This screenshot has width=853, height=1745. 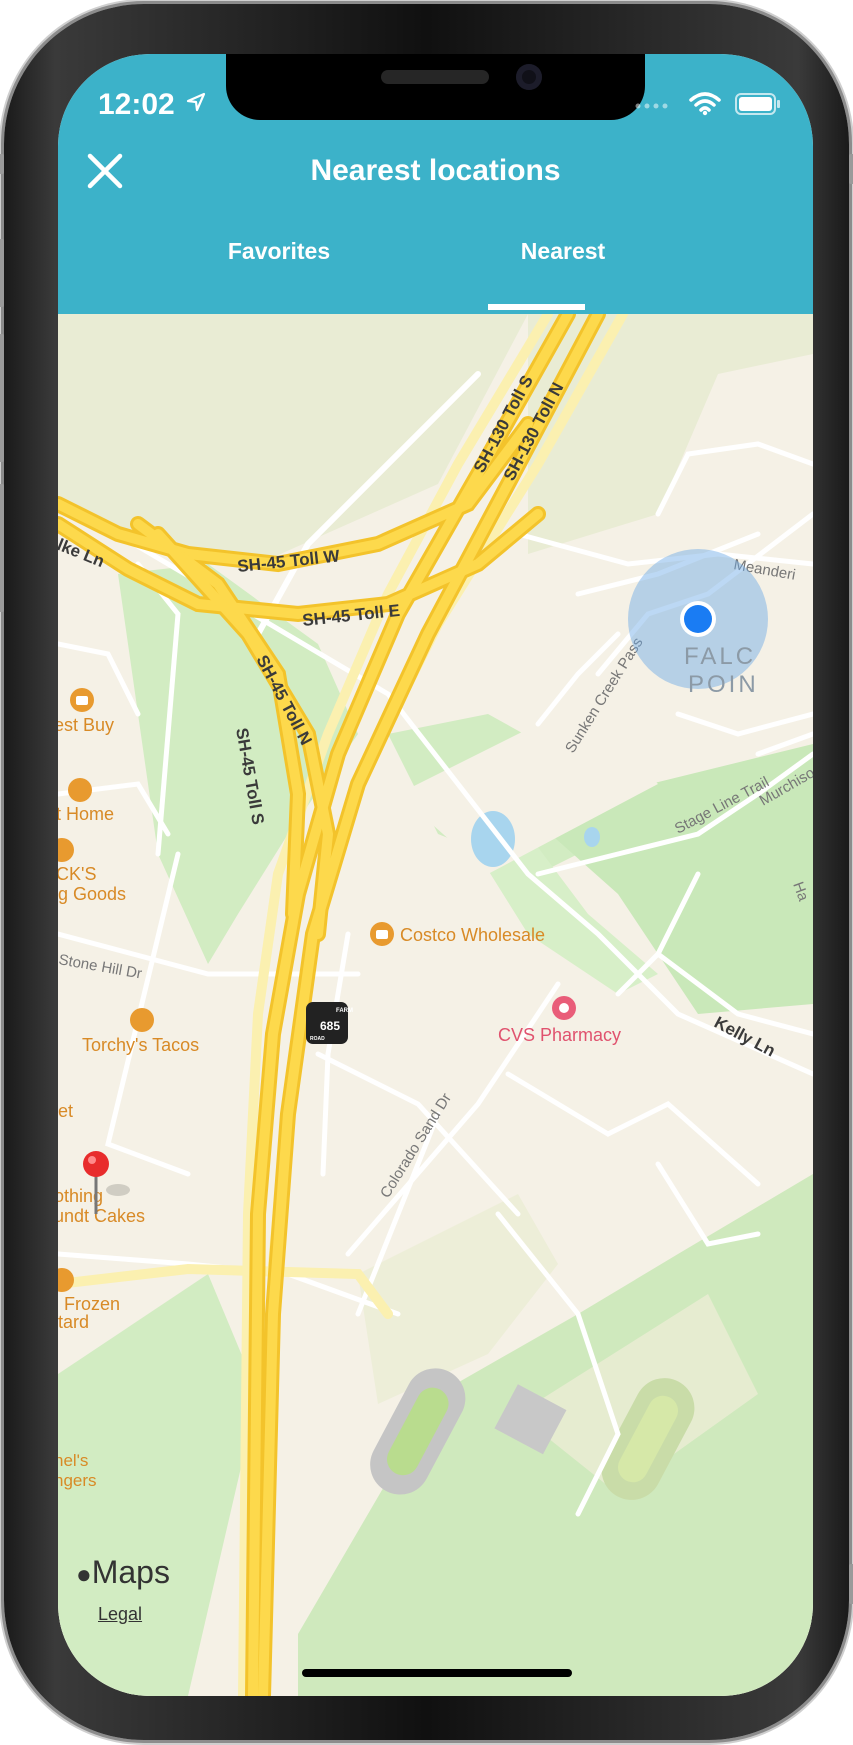 What do you see at coordinates (92, 894) in the screenshot?
I see `svg-text: g Goods` at bounding box center [92, 894].